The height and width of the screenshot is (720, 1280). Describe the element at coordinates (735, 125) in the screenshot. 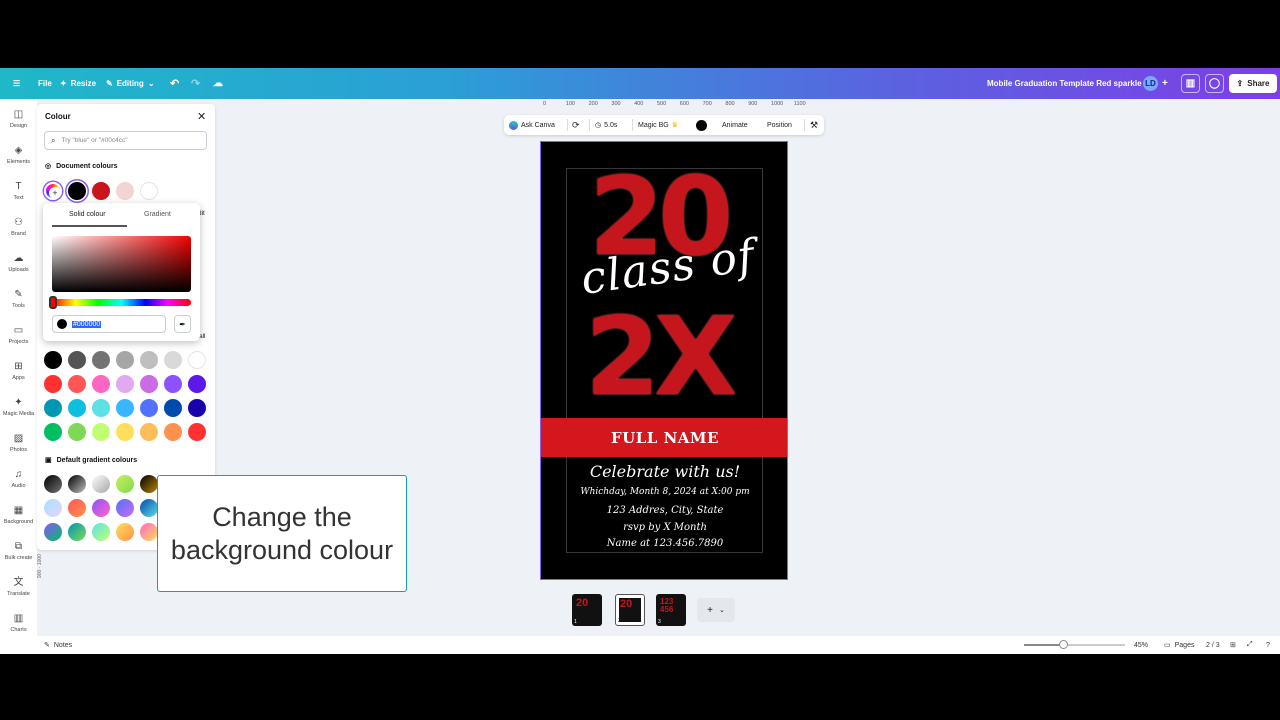

I see `animate-button: Animate` at that location.